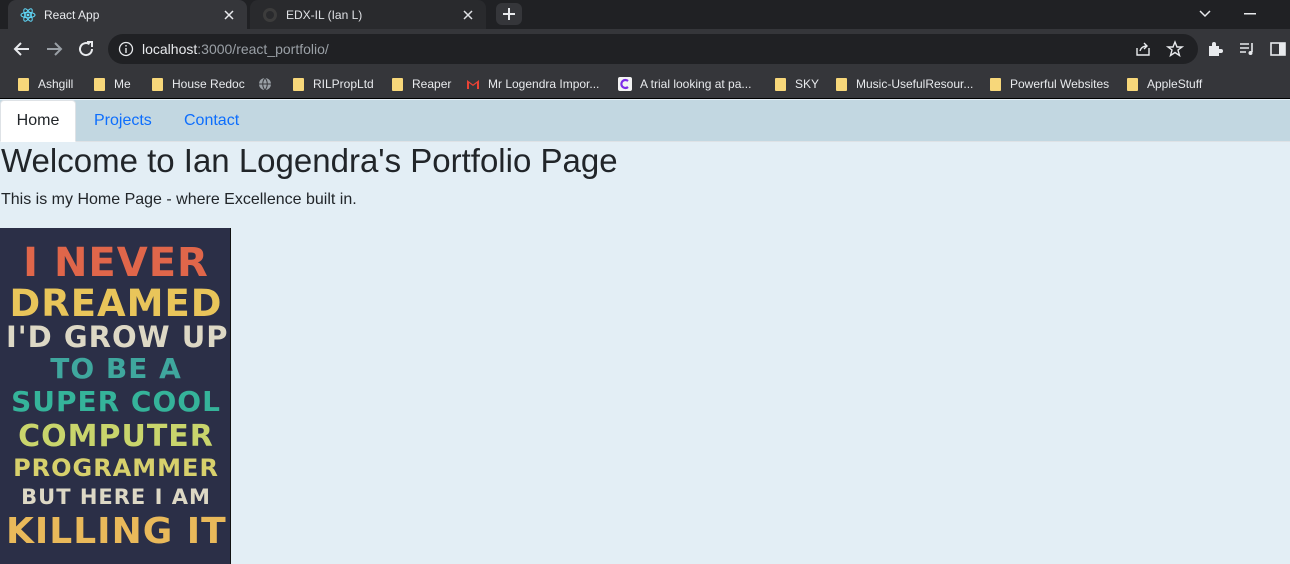 This screenshot has height=564, width=1290. What do you see at coordinates (1215, 49) in the screenshot?
I see `extensions-icon` at bounding box center [1215, 49].